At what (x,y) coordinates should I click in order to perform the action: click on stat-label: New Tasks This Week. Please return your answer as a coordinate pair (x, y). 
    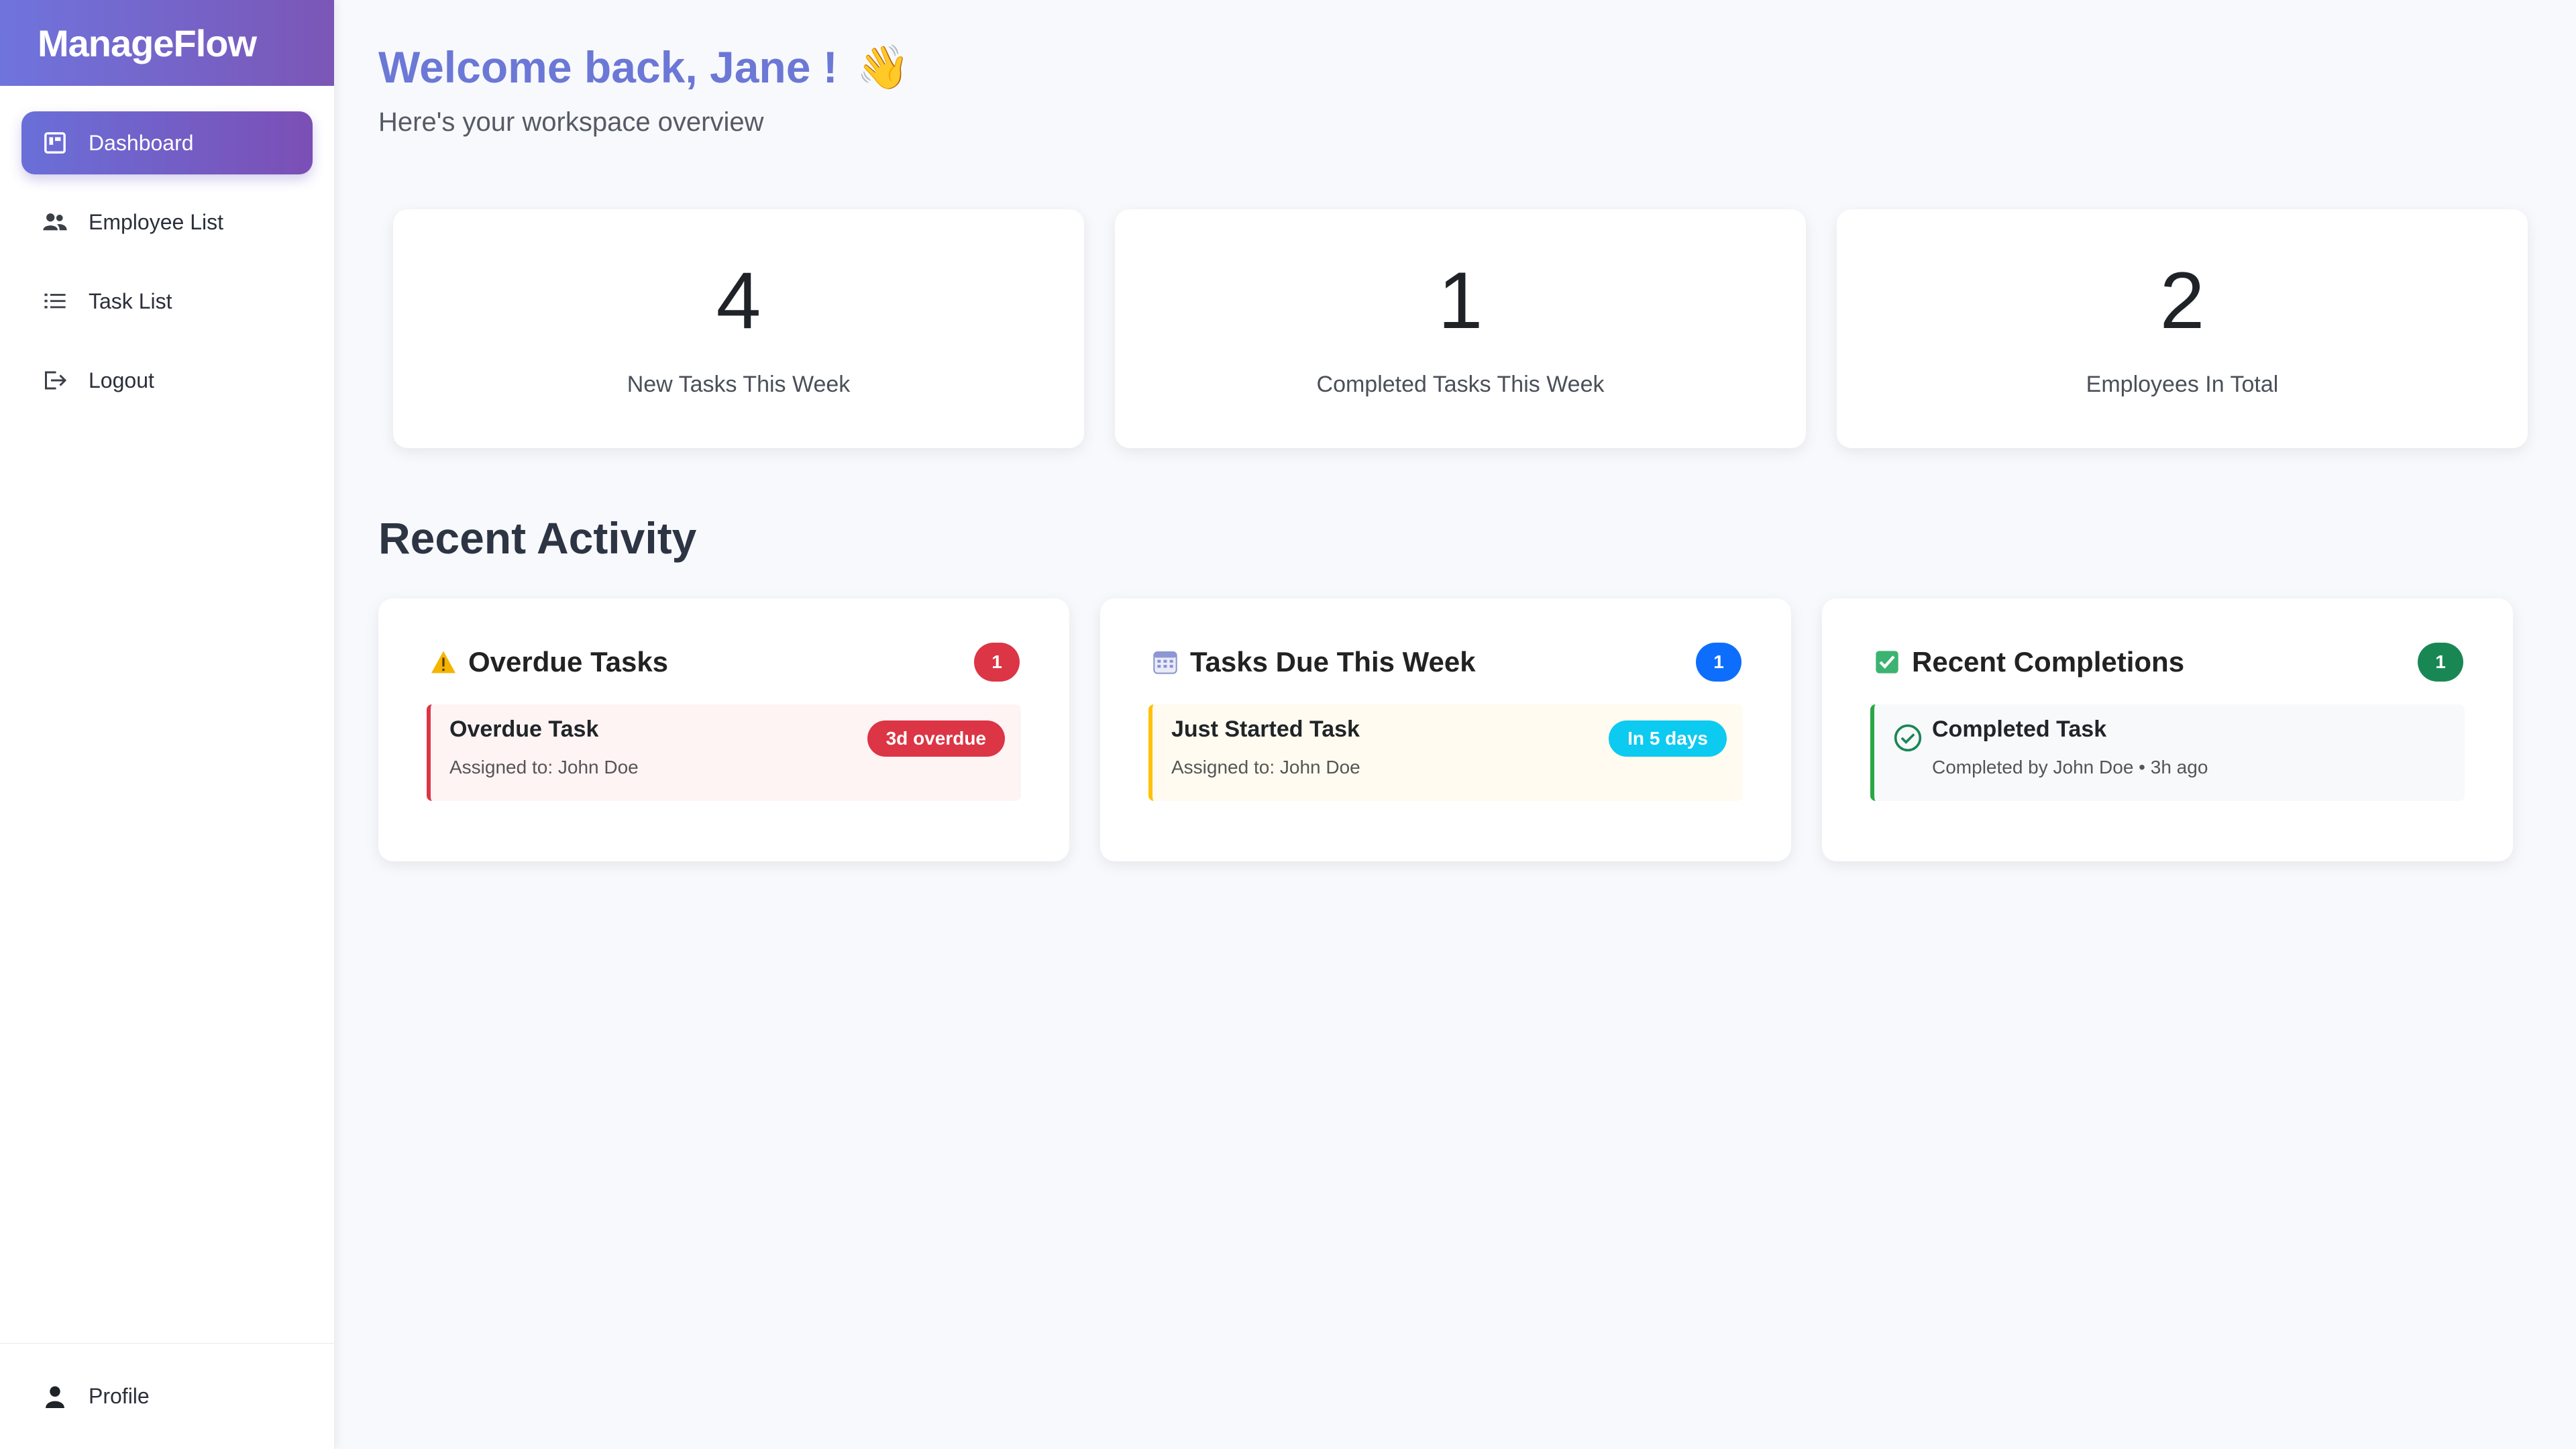
    Looking at the image, I should click on (739, 384).